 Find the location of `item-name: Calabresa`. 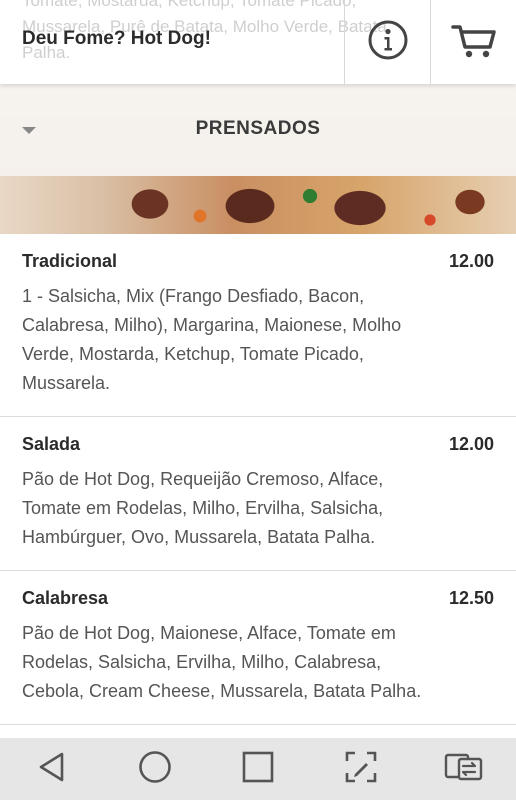

item-name: Calabresa is located at coordinates (65, 598).